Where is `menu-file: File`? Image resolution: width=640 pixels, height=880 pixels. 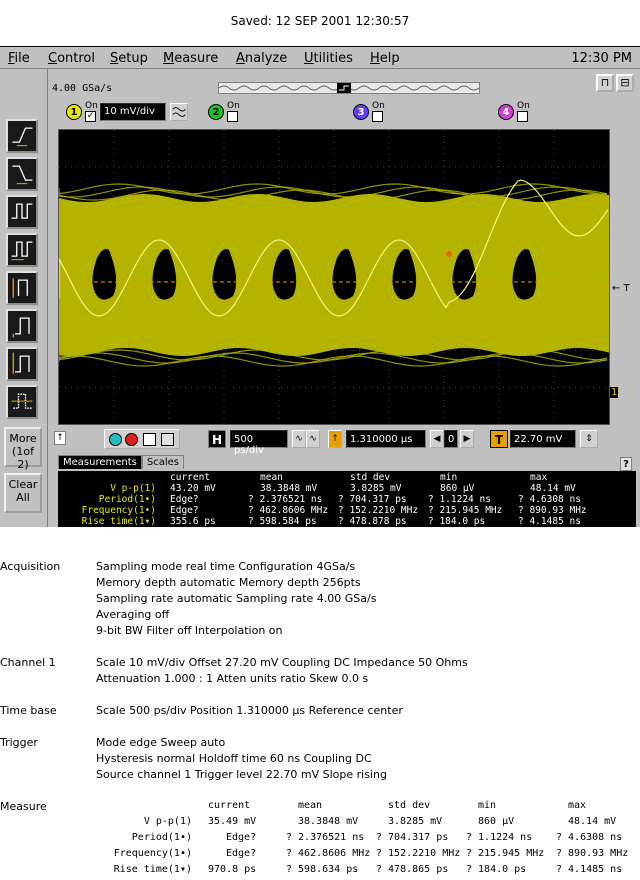
menu-file: File is located at coordinates (19, 58).